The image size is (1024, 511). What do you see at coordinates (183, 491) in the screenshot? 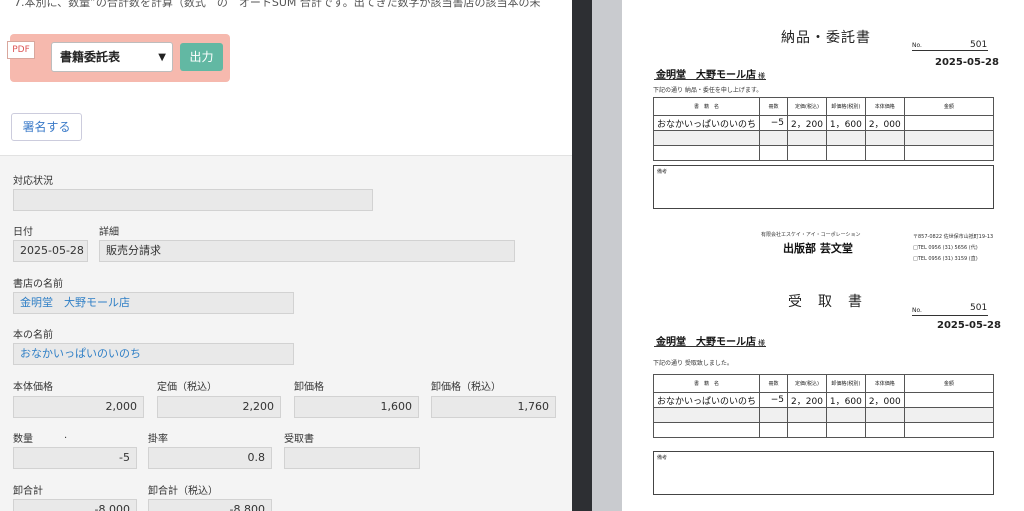
I see `total-tax-label: 卸合計（税込）` at bounding box center [183, 491].